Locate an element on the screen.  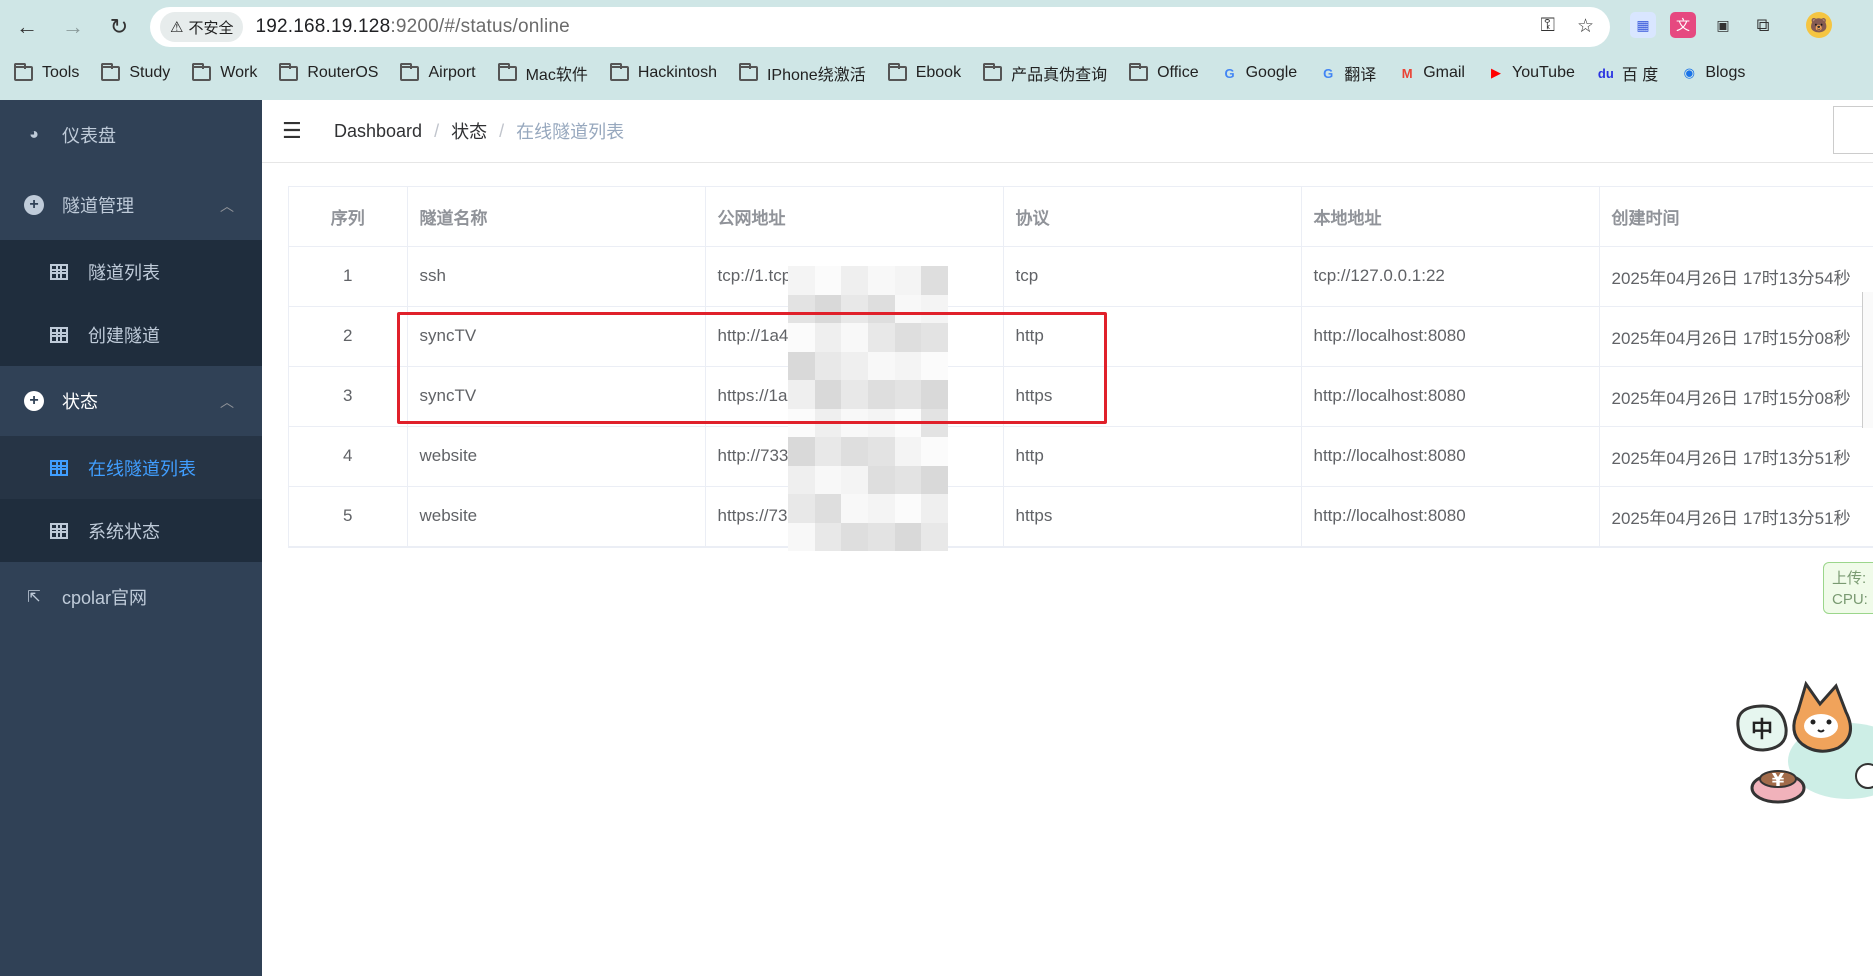
bookmark-item: G Google is located at coordinates (1259, 73).